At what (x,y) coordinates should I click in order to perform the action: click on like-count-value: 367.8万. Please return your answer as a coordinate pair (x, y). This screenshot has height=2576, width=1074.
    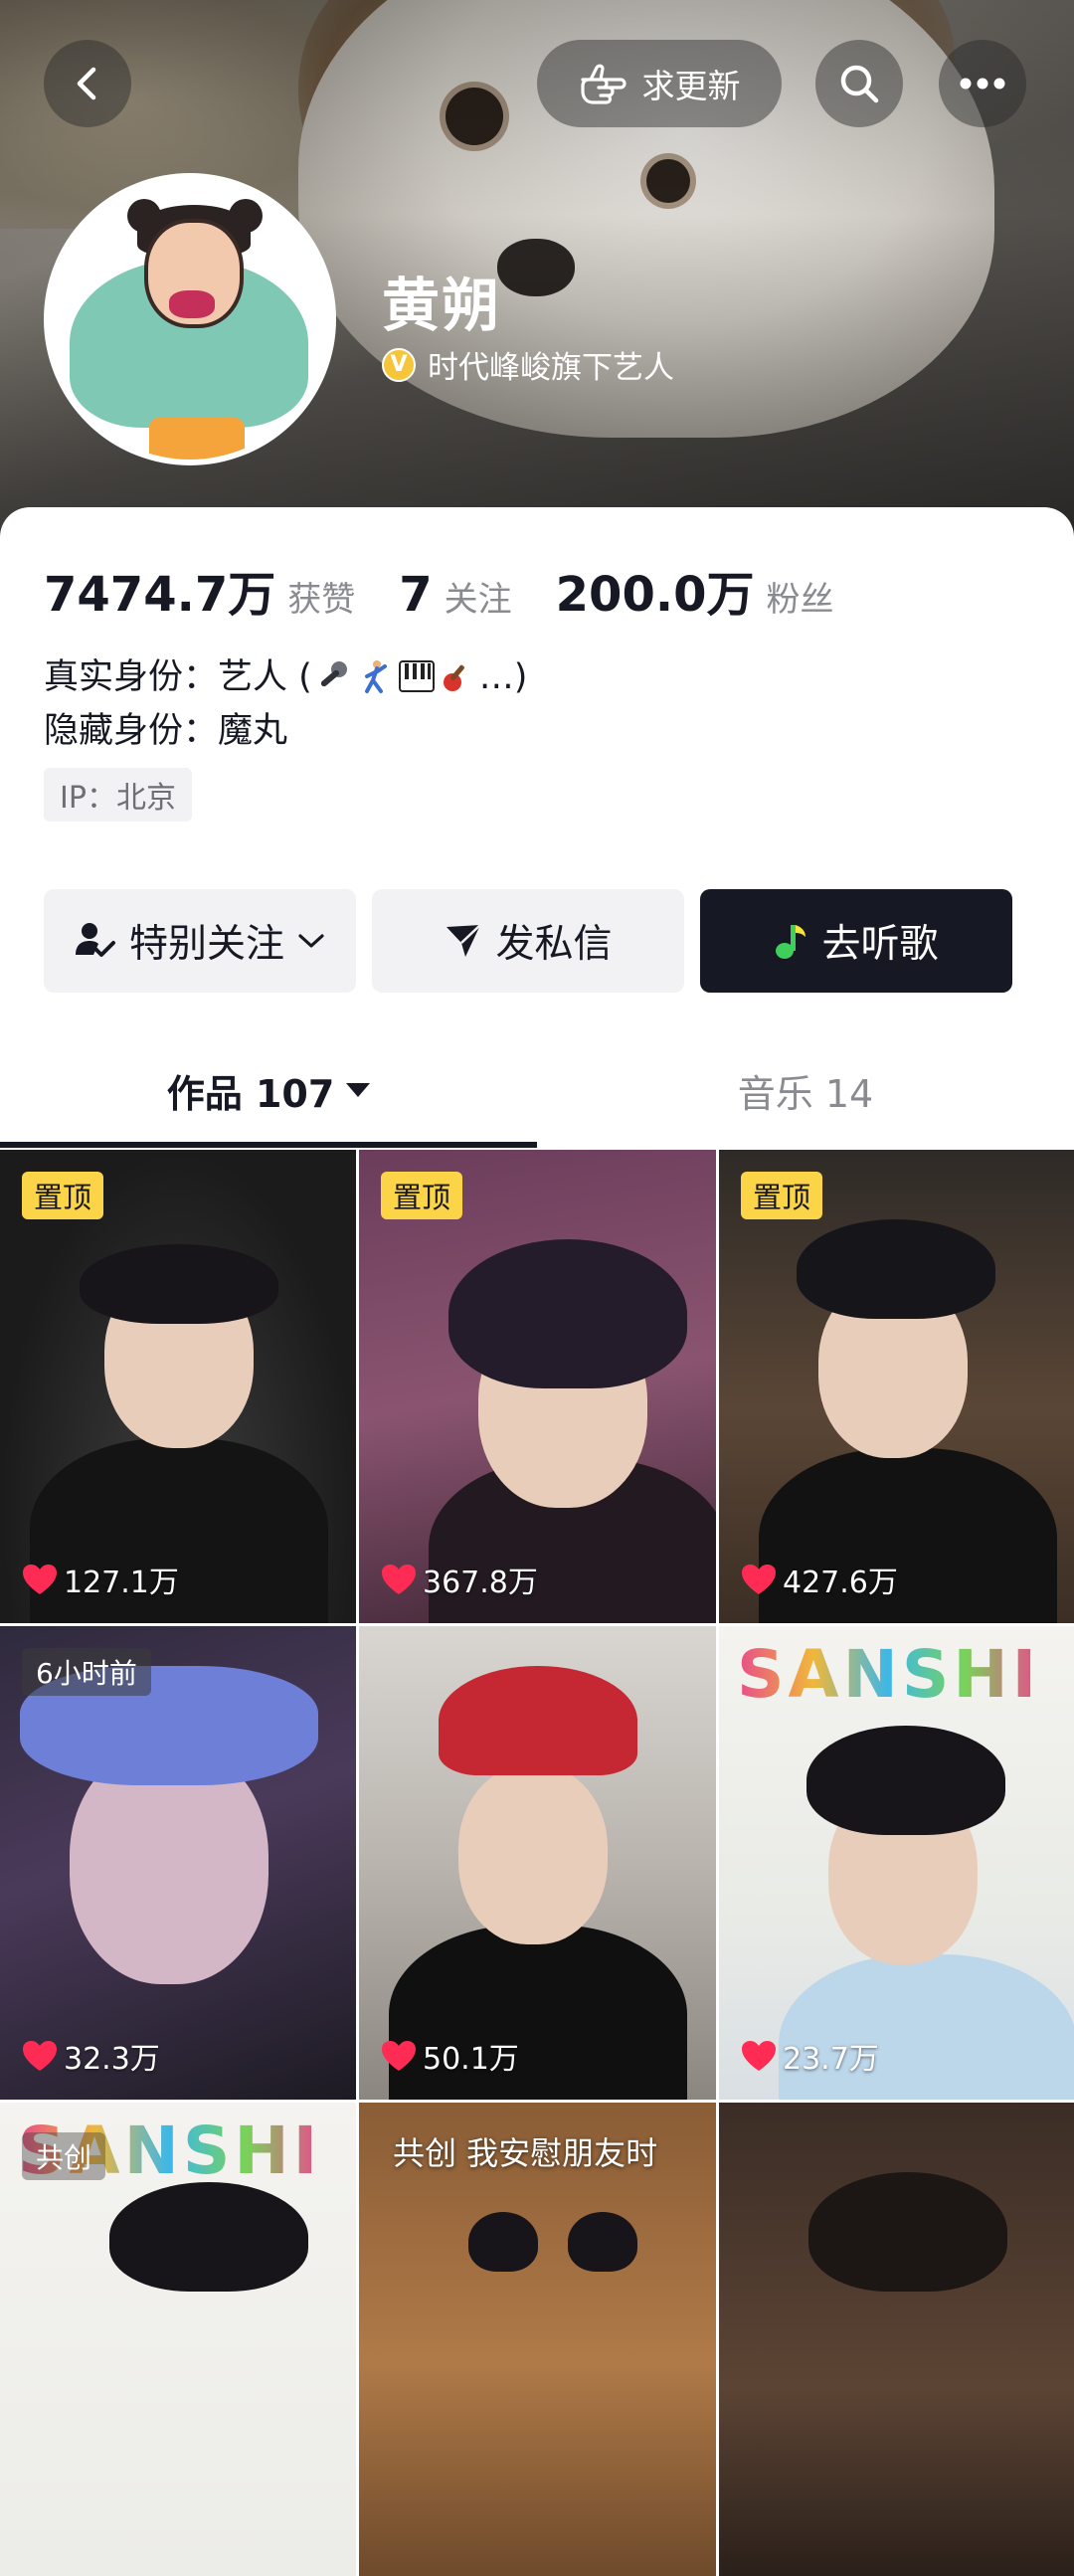
    Looking at the image, I should click on (481, 1582).